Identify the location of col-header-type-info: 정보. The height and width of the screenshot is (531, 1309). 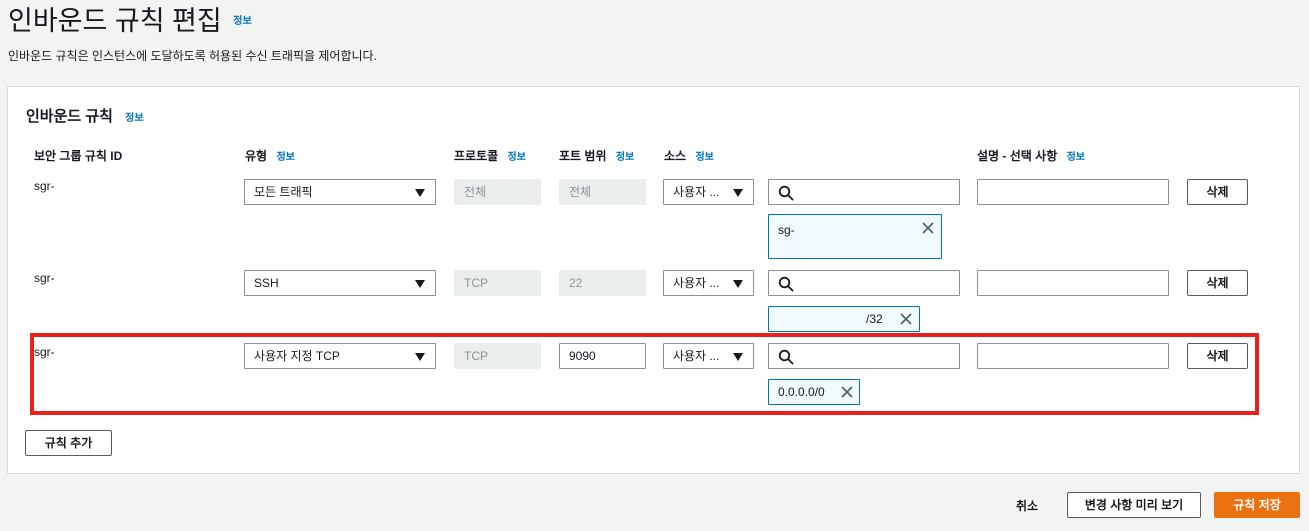
(285, 157).